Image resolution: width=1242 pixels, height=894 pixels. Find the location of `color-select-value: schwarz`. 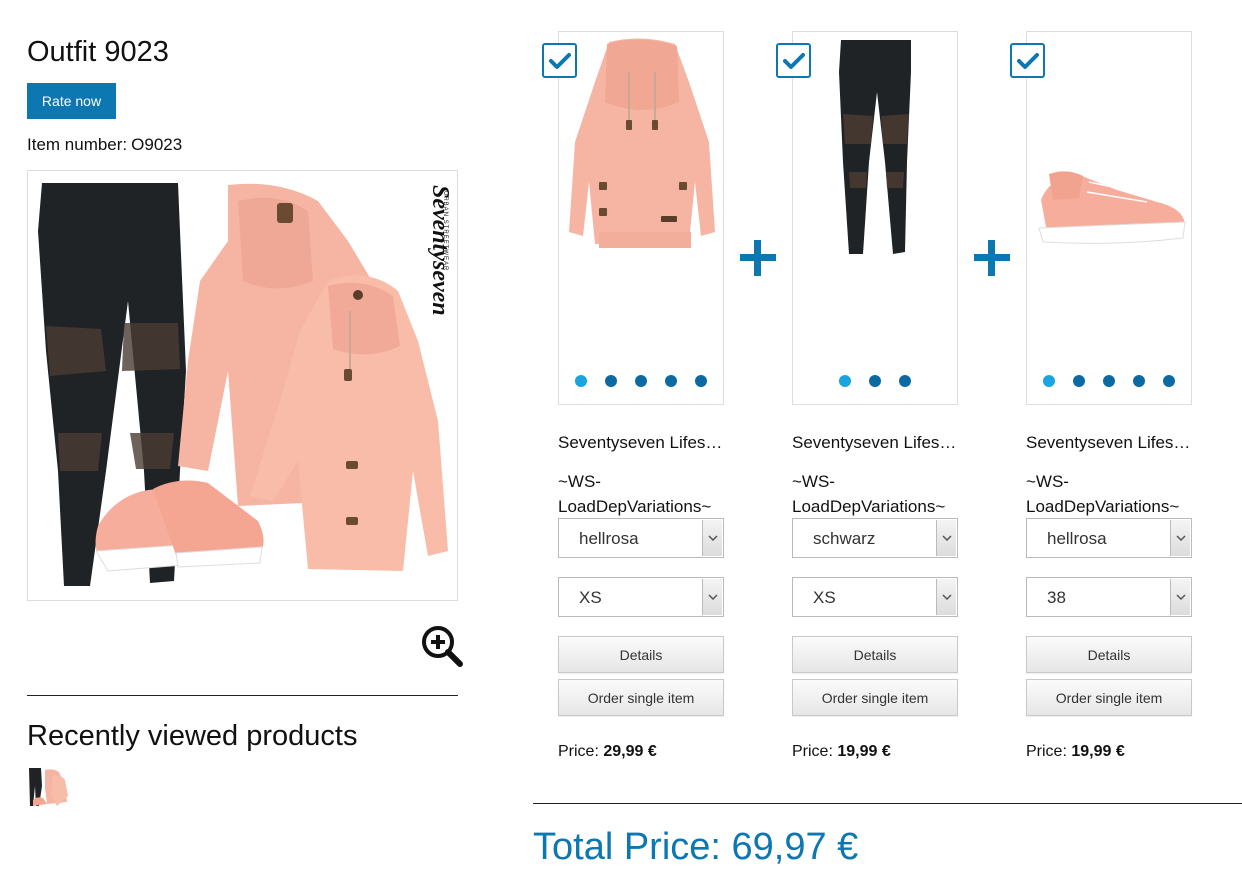

color-select-value: schwarz is located at coordinates (844, 538).